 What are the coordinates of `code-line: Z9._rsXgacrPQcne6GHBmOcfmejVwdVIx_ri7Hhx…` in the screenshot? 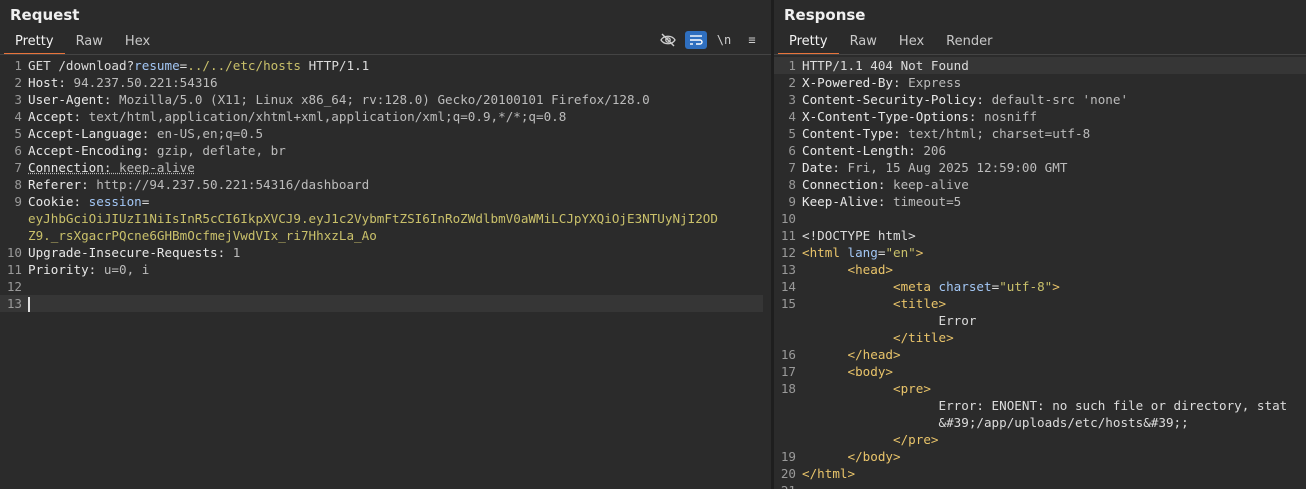 It's located at (385, 235).